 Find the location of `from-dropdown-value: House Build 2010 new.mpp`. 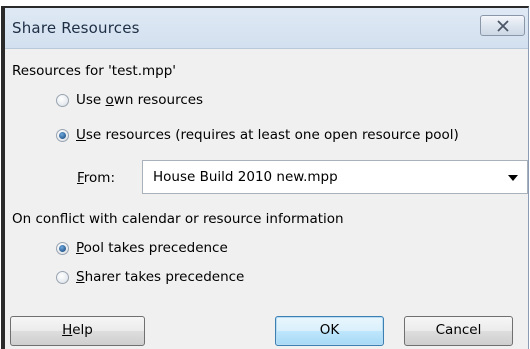

from-dropdown-value: House Build 2010 new.mpp is located at coordinates (245, 177).